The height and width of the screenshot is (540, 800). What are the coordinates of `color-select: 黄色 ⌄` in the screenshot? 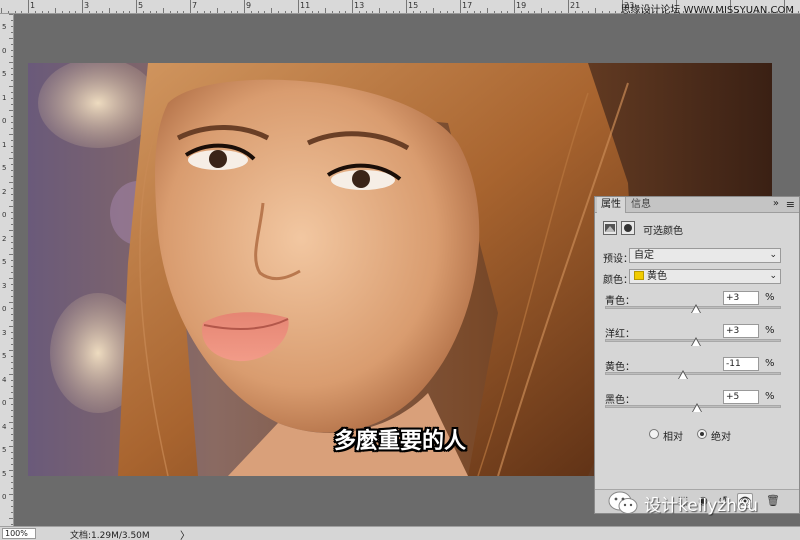 It's located at (705, 276).